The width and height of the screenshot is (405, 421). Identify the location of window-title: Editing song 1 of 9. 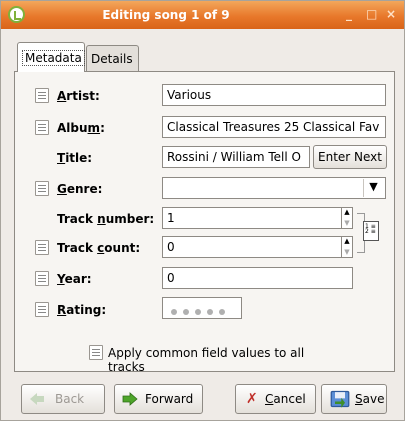
(166, 15).